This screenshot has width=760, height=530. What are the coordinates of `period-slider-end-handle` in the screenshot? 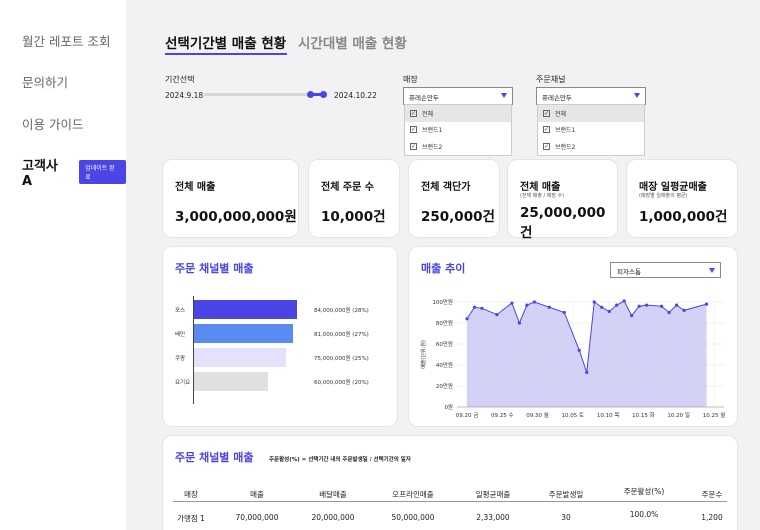 It's located at (323, 94).